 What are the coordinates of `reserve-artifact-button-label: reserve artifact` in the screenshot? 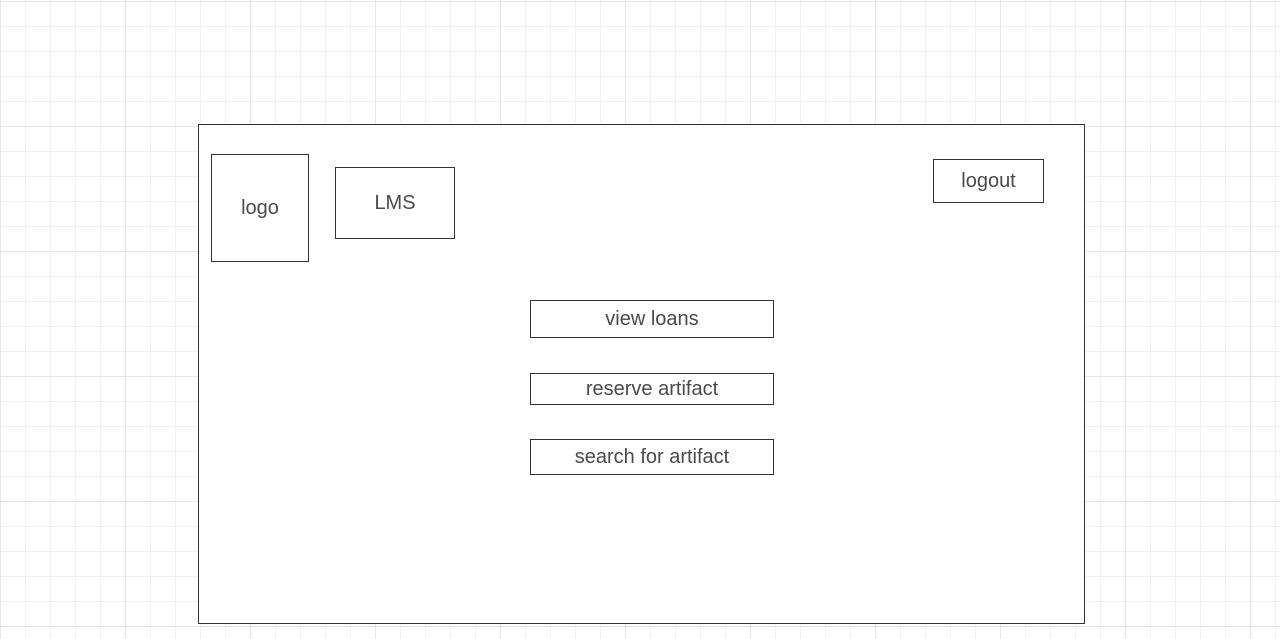 It's located at (652, 388).